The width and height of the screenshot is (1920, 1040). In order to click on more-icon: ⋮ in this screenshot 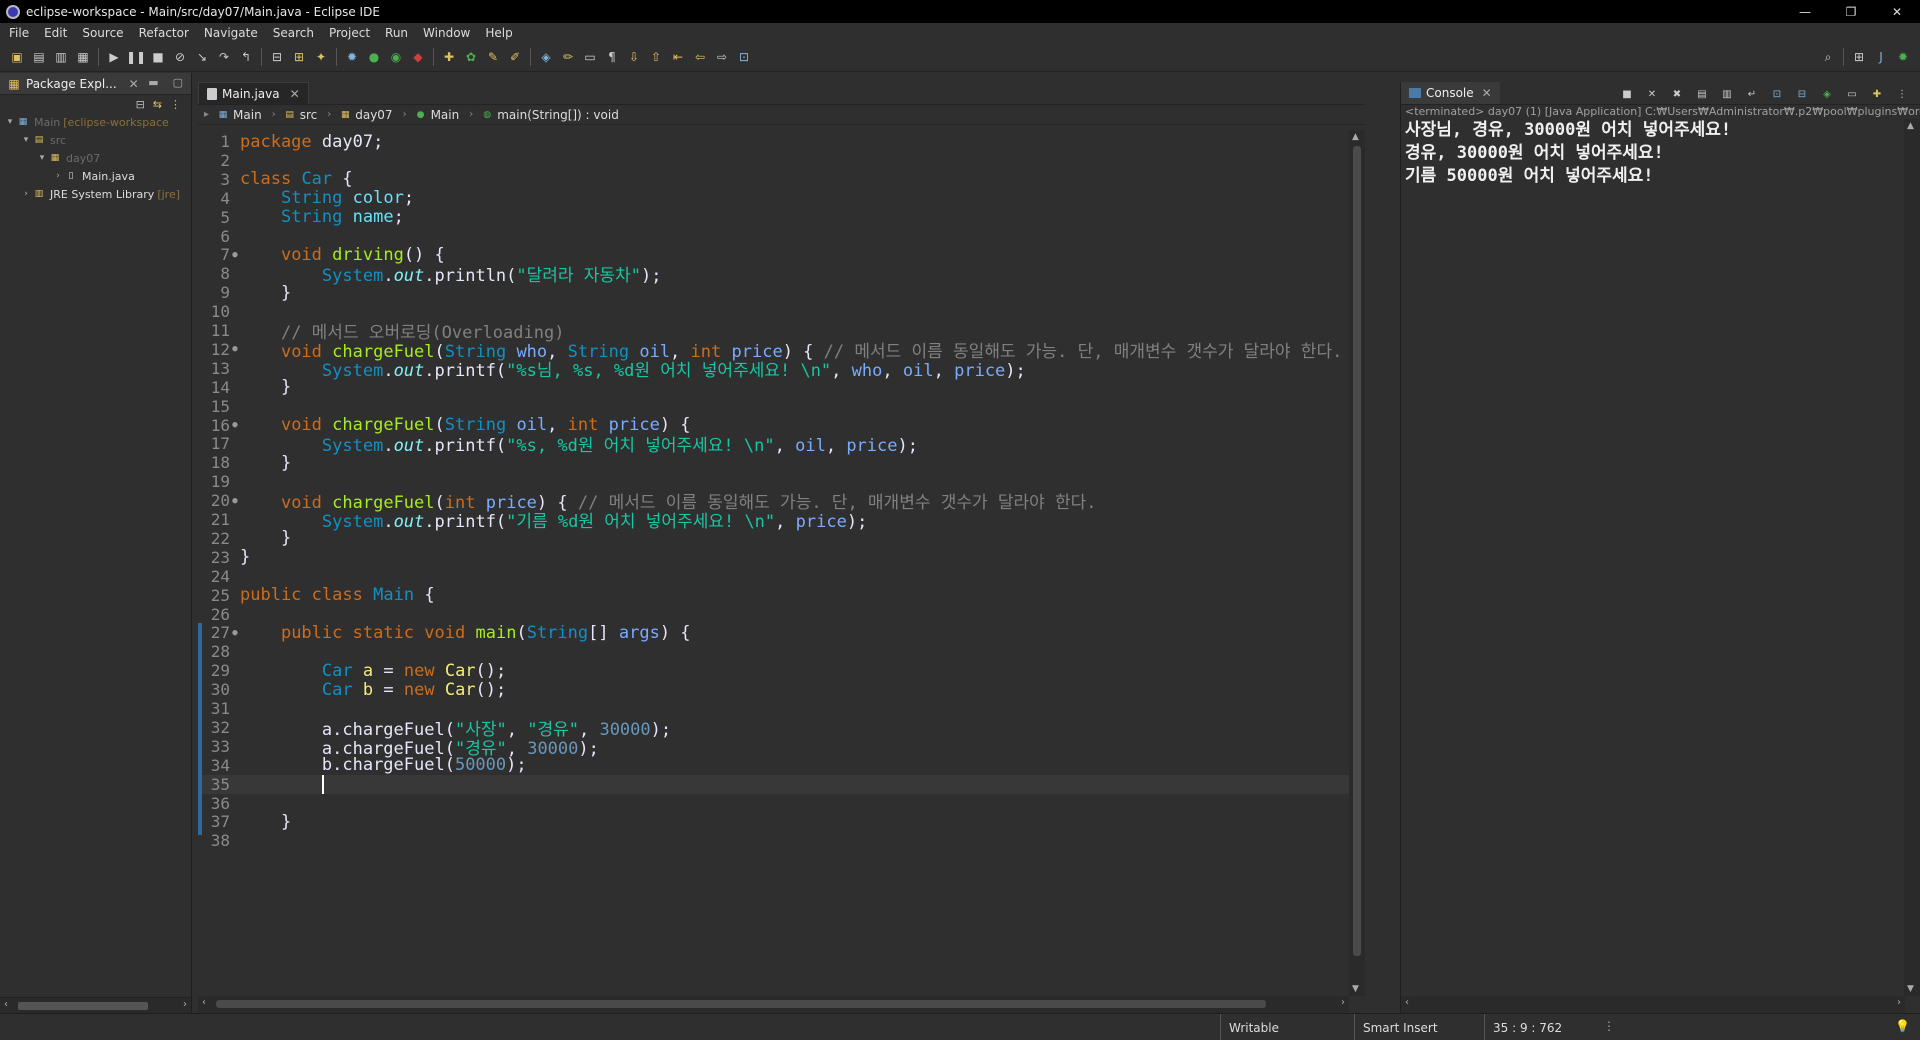, I will do `click(1609, 1026)`.